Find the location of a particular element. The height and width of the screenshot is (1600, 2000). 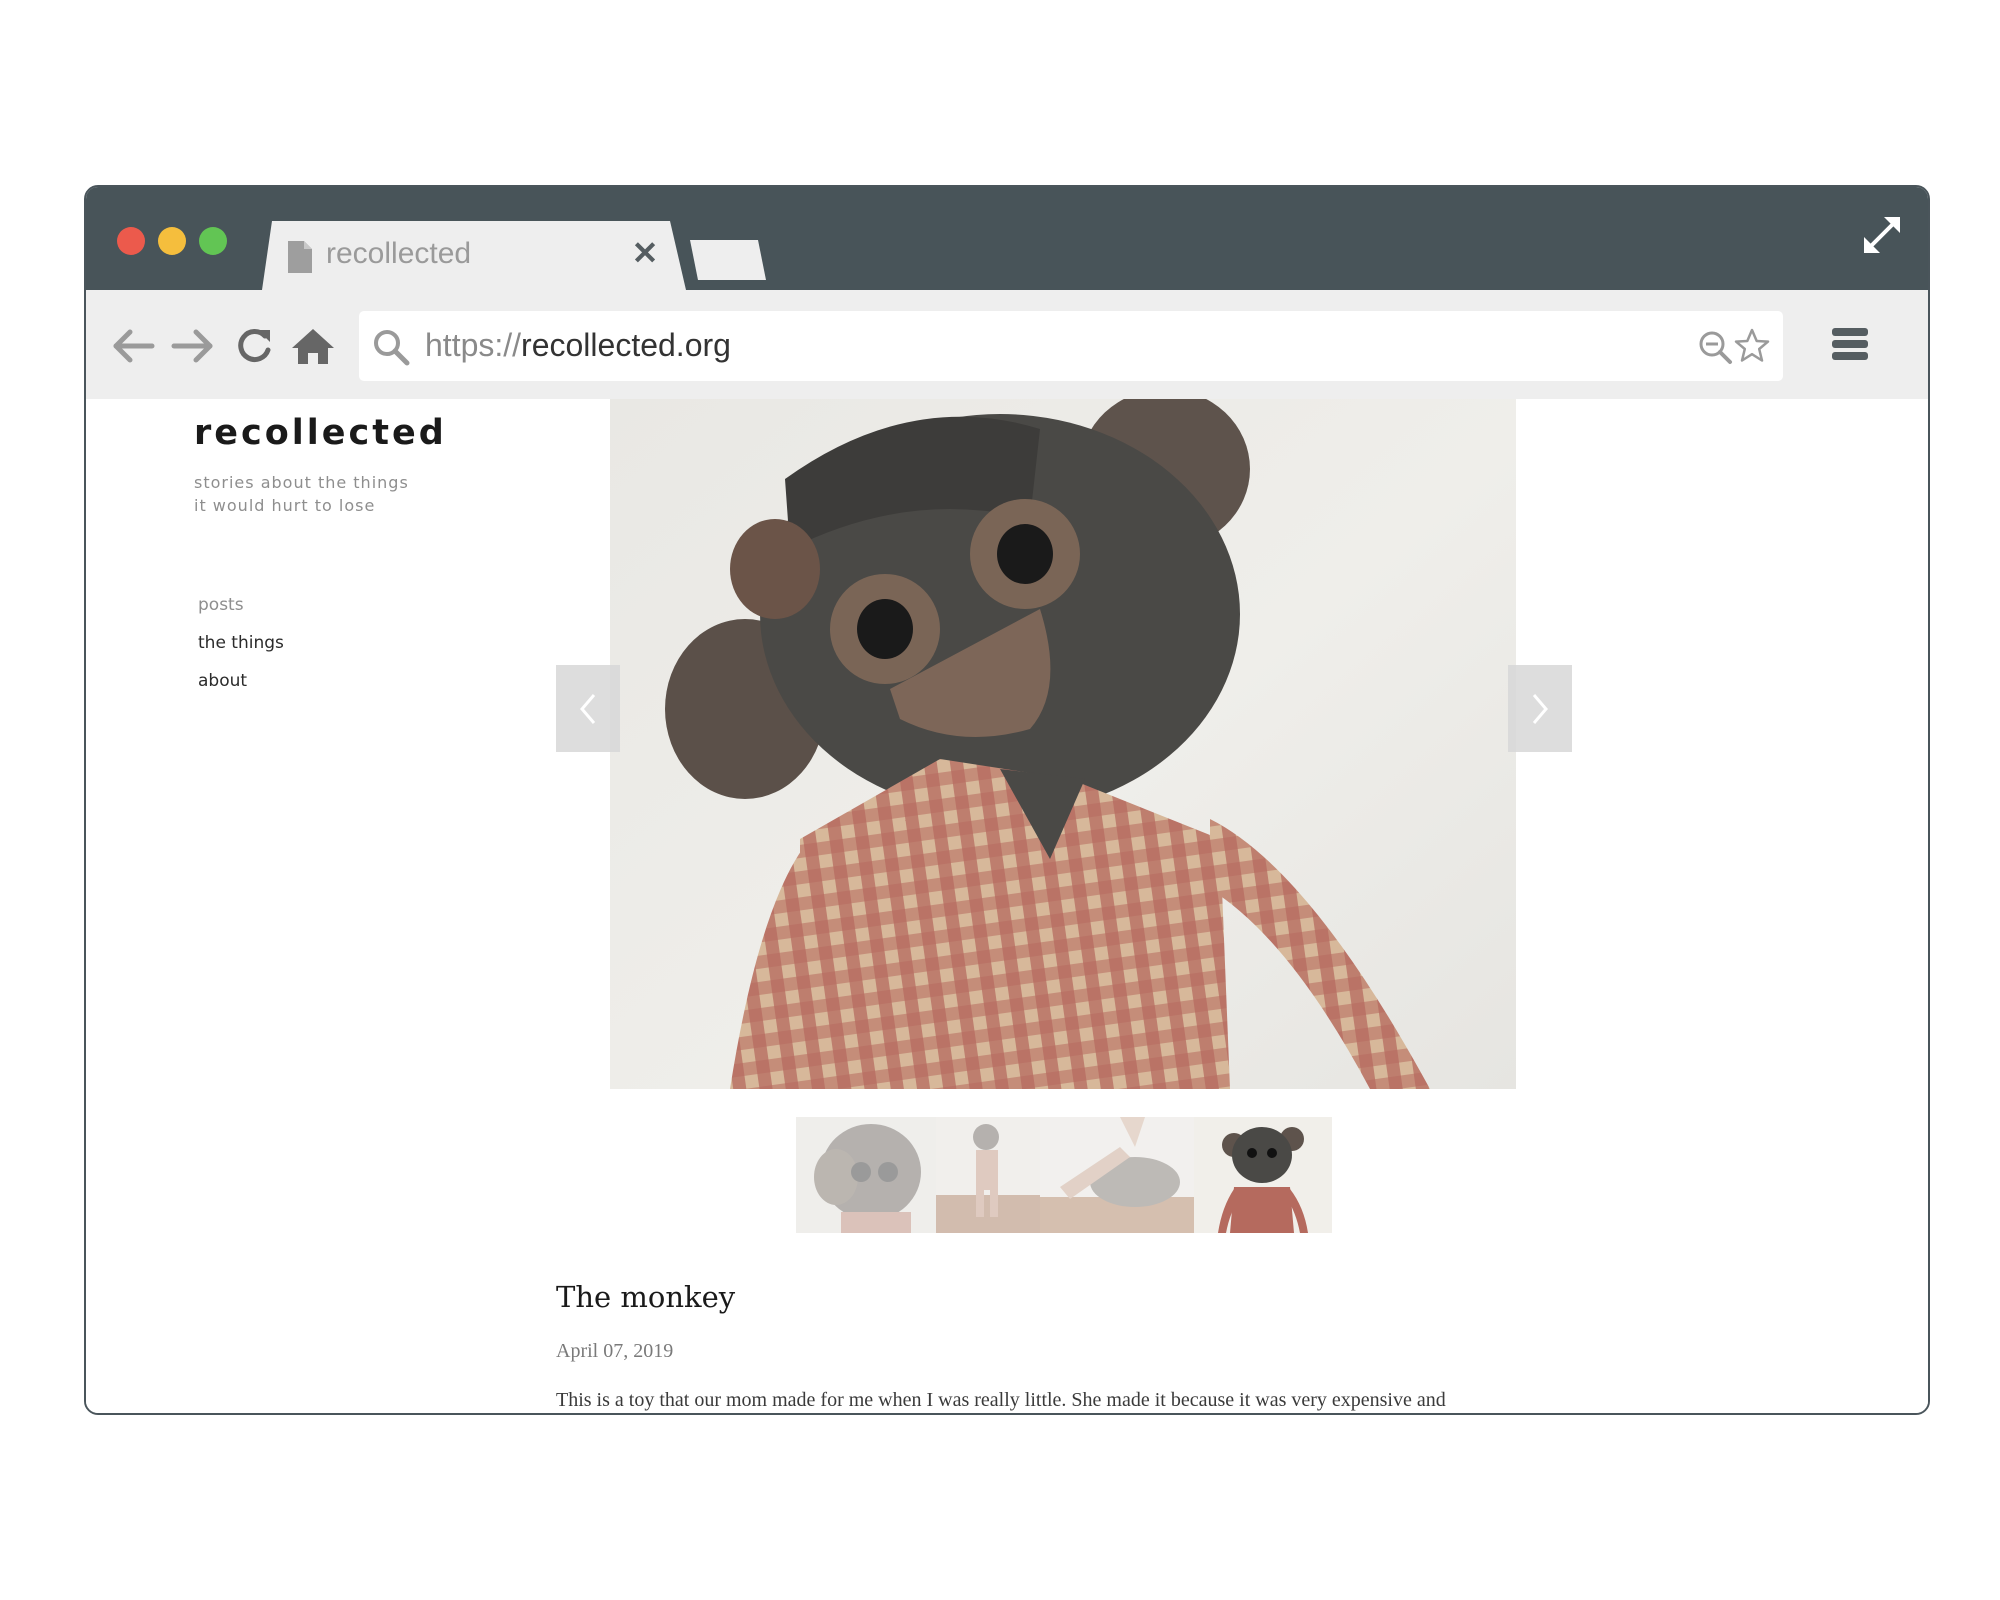

gallery-thumbnail-active is located at coordinates (1263, 1175).